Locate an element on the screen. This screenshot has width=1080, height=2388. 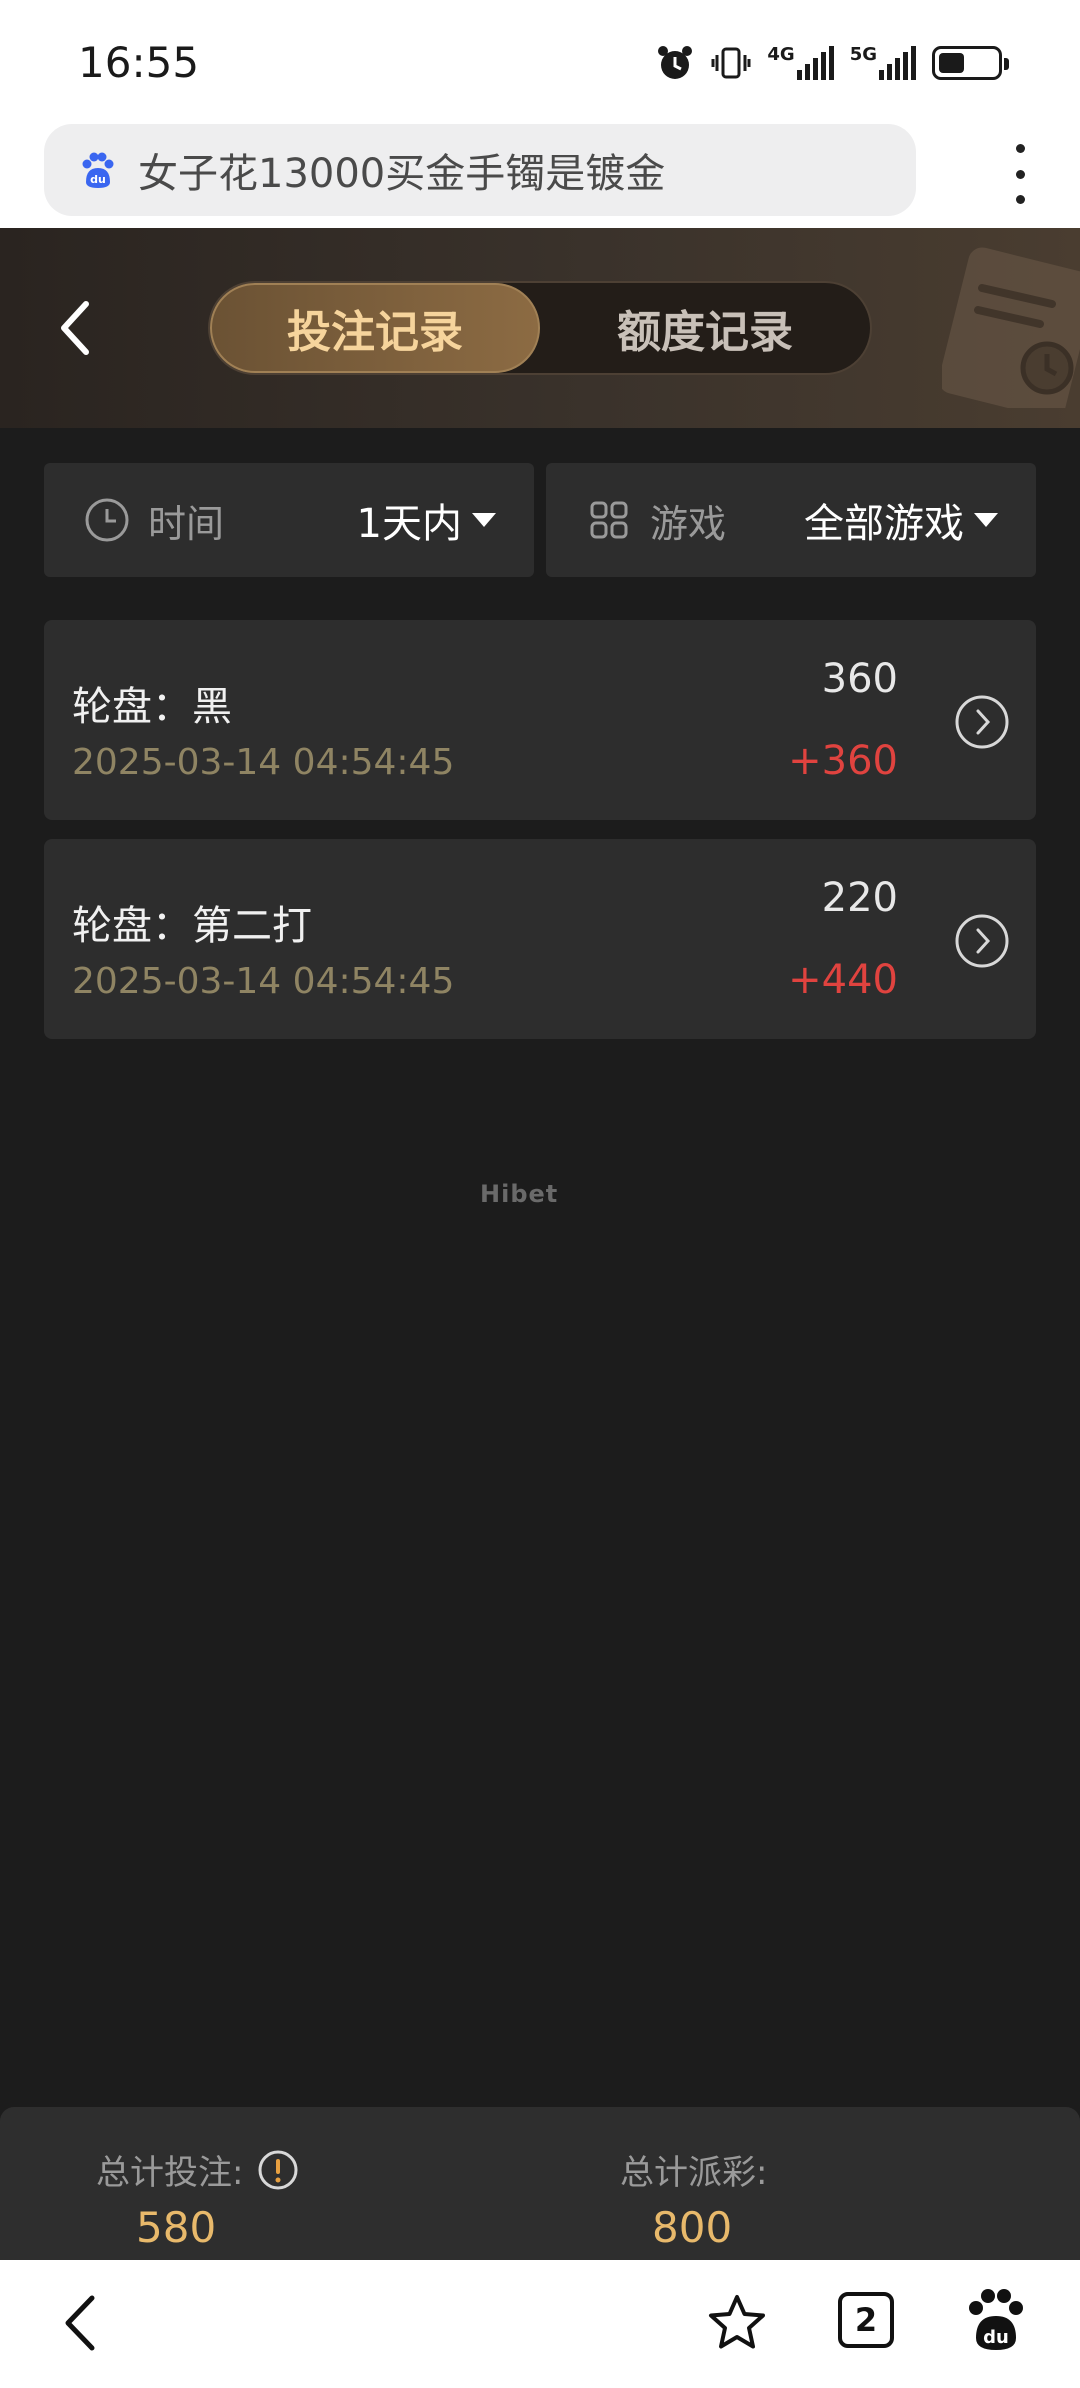
bet-record-item: 轮盘：第二打 2025-03-14 04:54:45 220 +440 is located at coordinates (540, 939).